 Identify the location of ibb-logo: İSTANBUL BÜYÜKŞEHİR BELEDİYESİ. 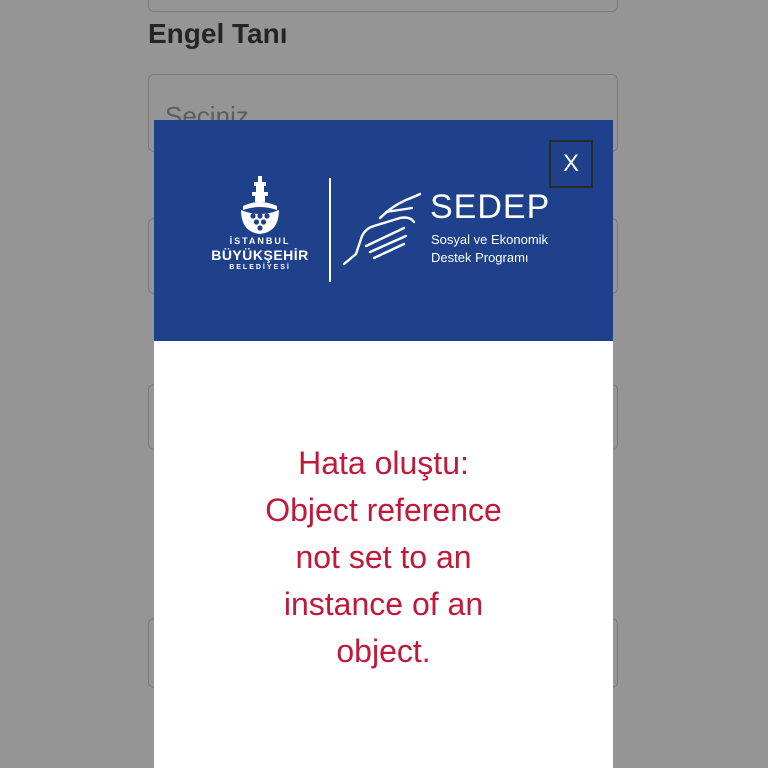
(260, 231).